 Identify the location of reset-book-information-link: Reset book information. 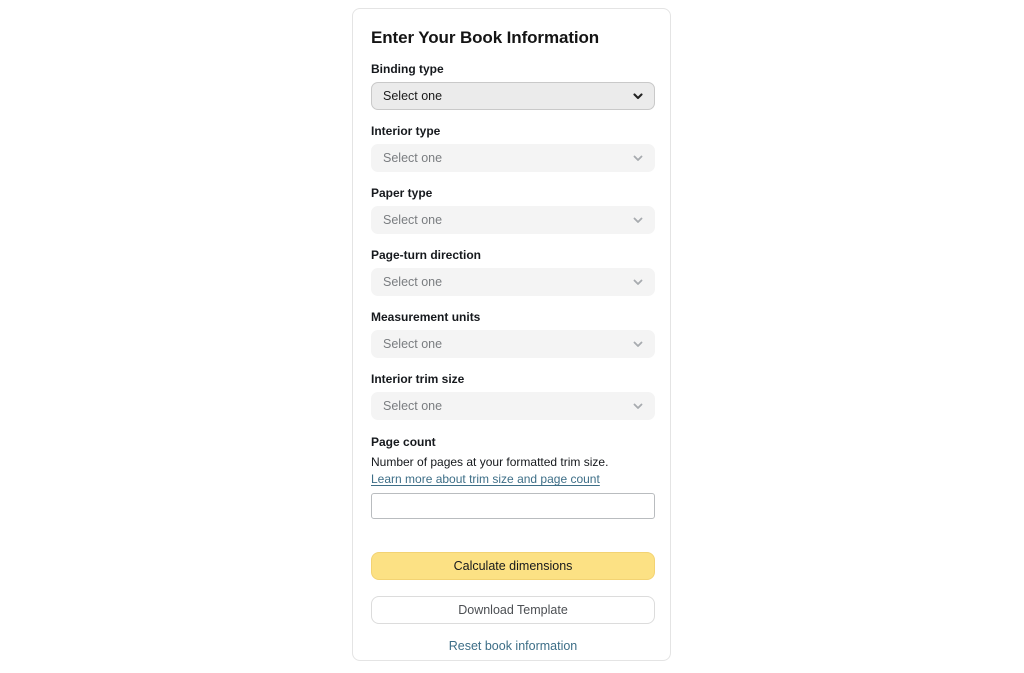
(513, 646).